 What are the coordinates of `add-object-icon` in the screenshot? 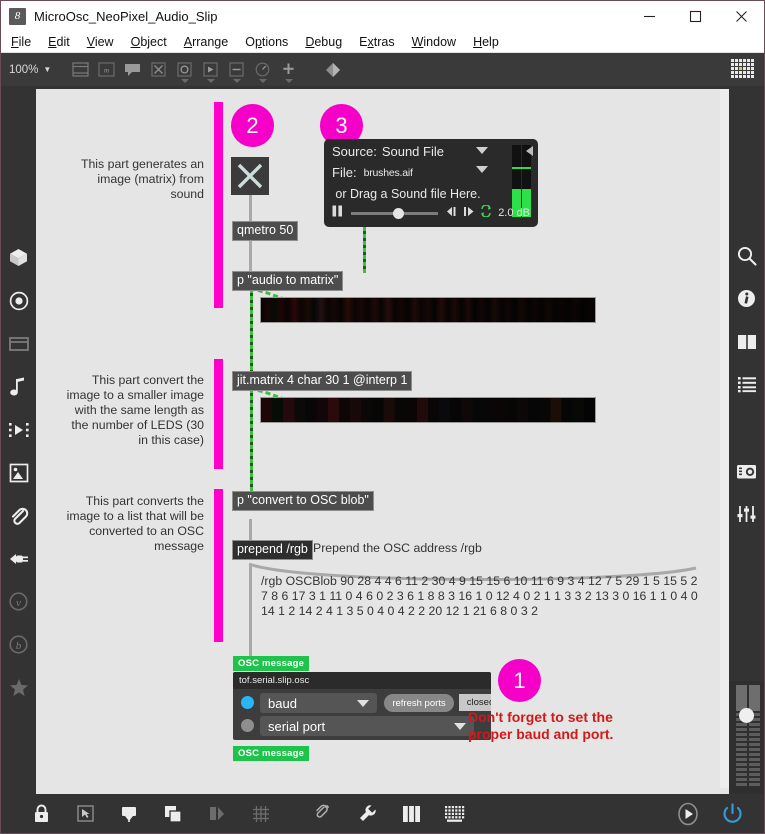 It's located at (288, 70).